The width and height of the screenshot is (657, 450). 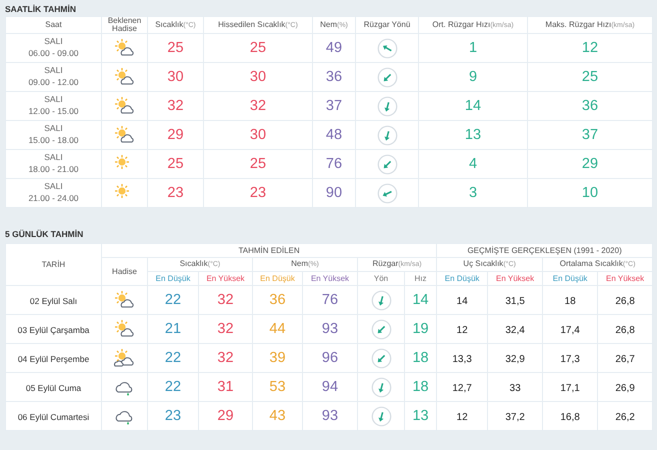 What do you see at coordinates (54, 330) in the screenshot?
I see `date-cell: 03 Eylül Çarşamba` at bounding box center [54, 330].